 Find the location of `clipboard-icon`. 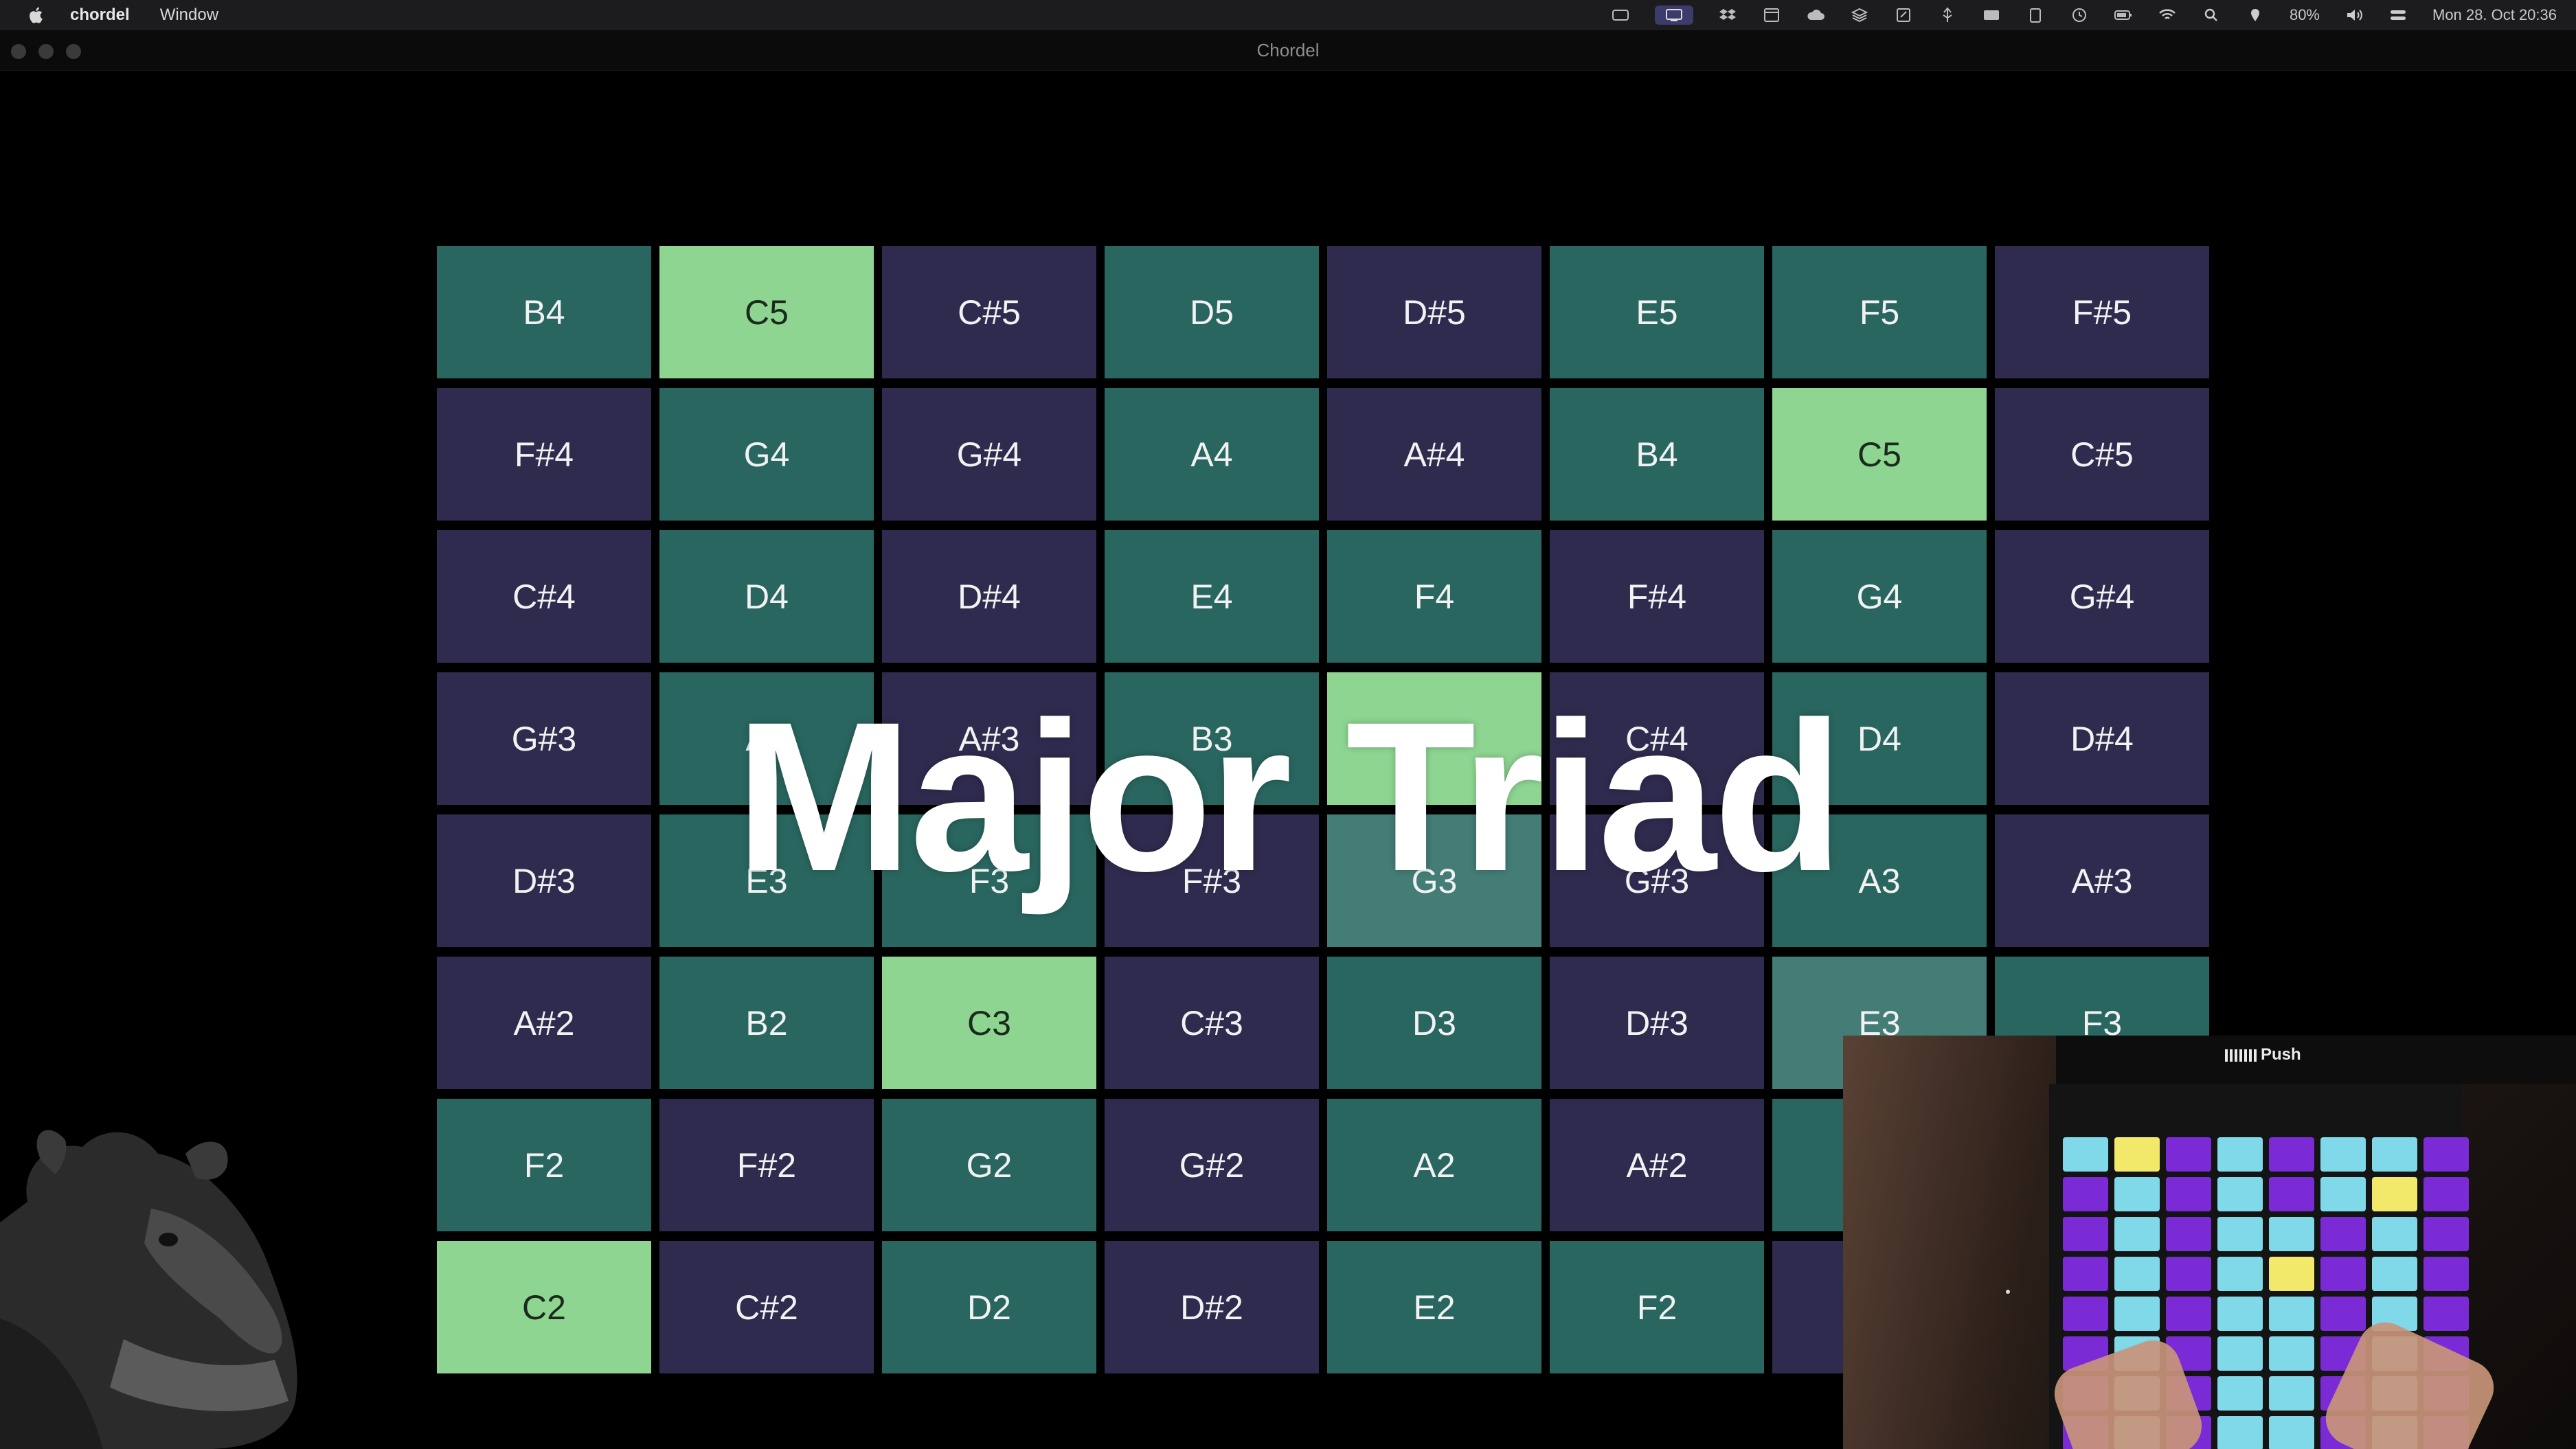

clipboard-icon is located at coordinates (2035, 15).